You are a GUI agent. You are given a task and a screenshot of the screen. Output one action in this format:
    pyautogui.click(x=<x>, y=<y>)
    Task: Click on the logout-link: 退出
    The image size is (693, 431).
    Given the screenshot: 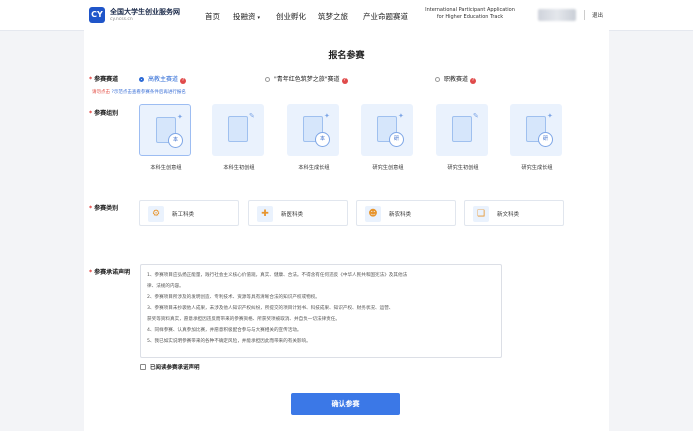 What is the action you would take?
    pyautogui.click(x=597, y=15)
    